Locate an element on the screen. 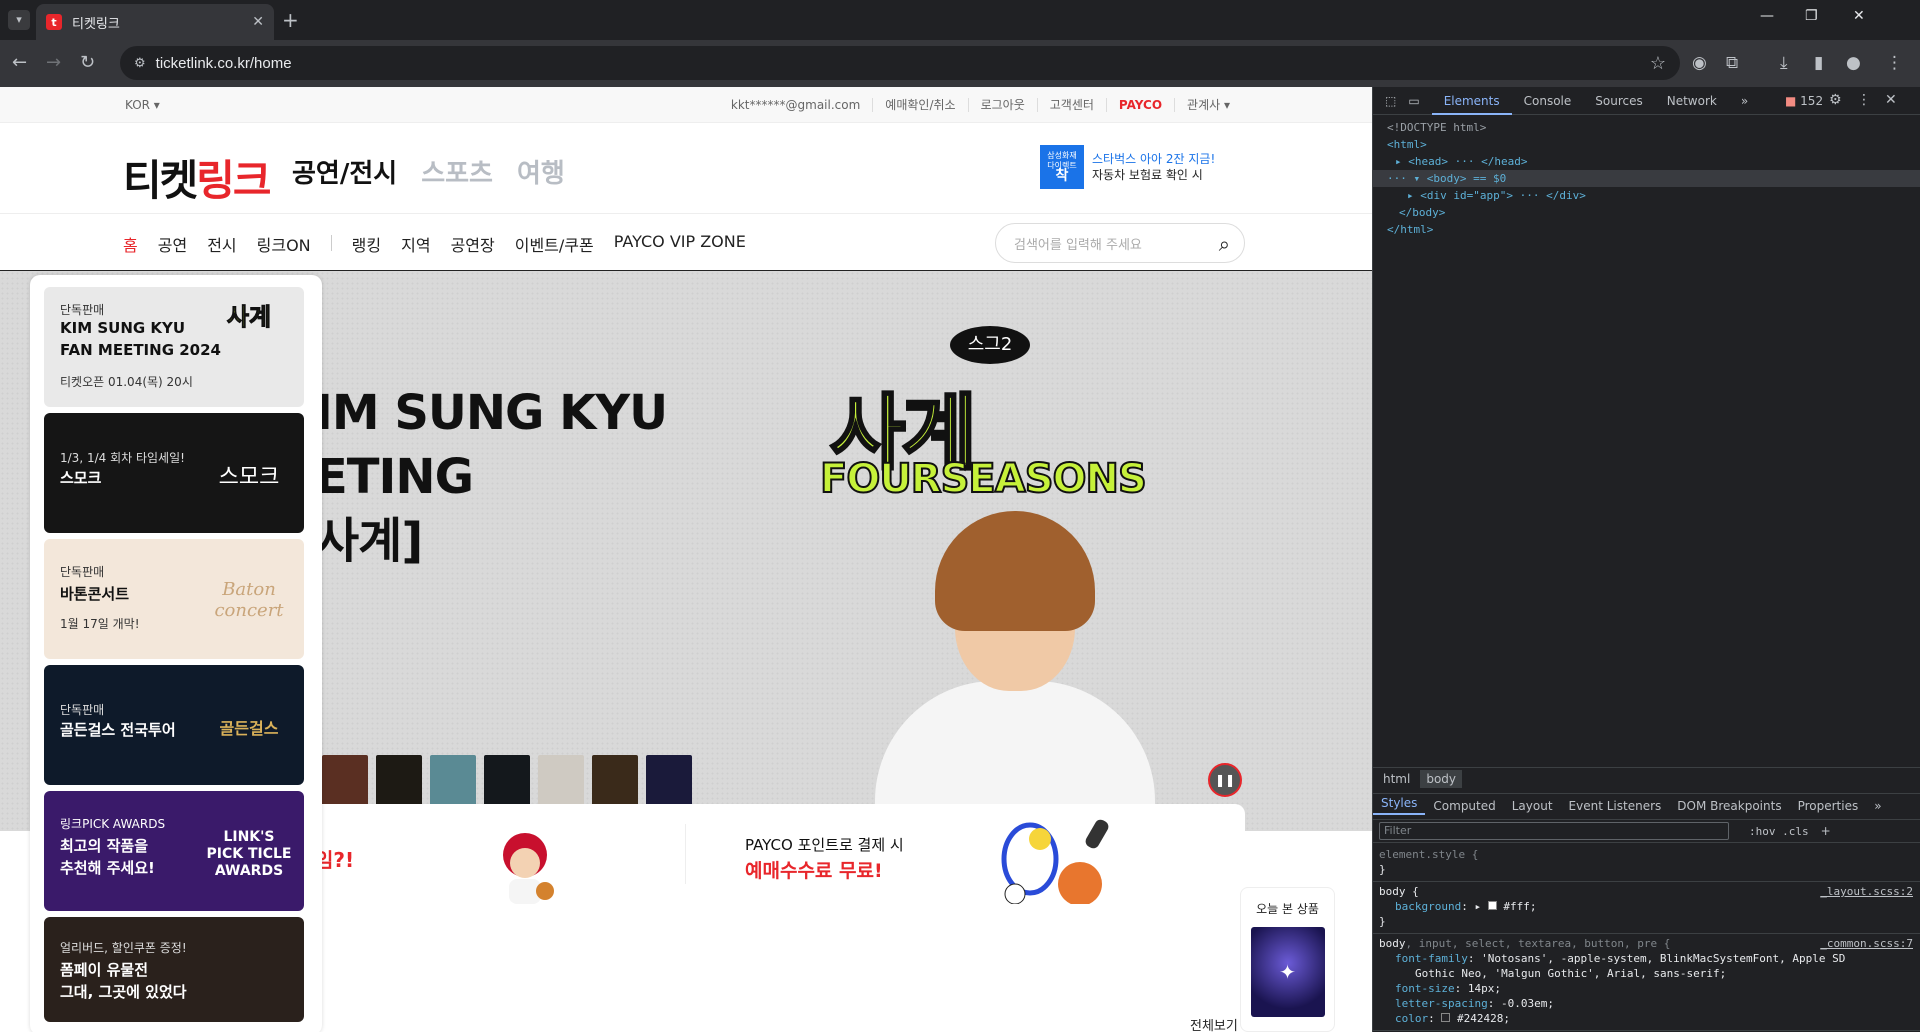 Image resolution: width=1920 pixels, height=1032 pixels. tab-close-icon: ✕ is located at coordinates (258, 22).